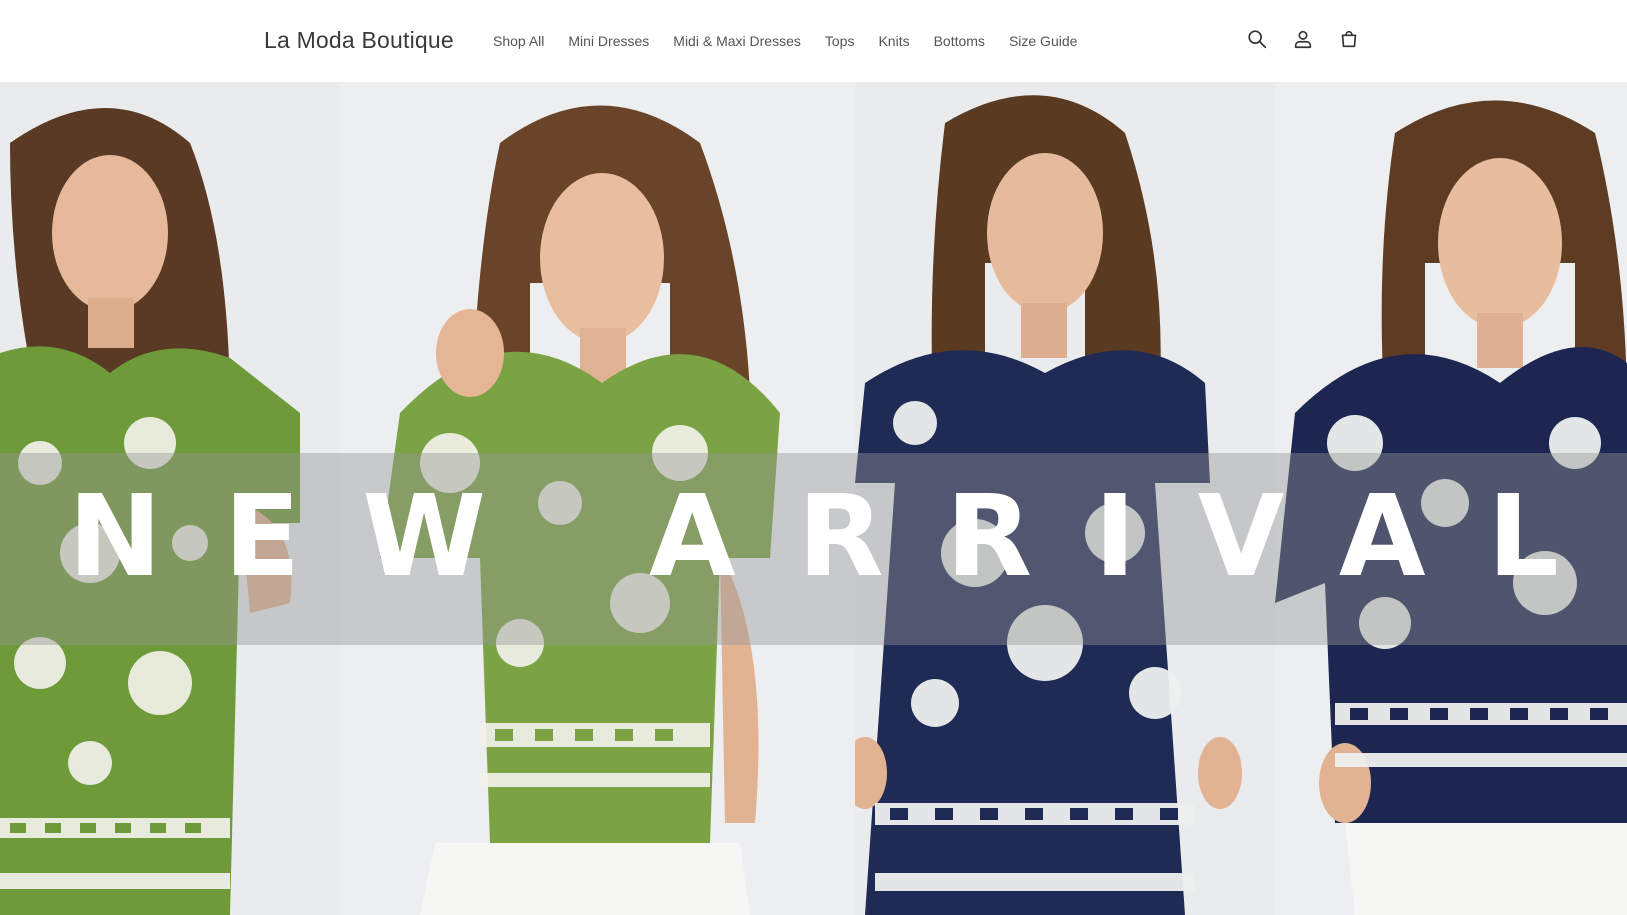 The image size is (1627, 915). I want to click on cart-icon, so click(1349, 39).